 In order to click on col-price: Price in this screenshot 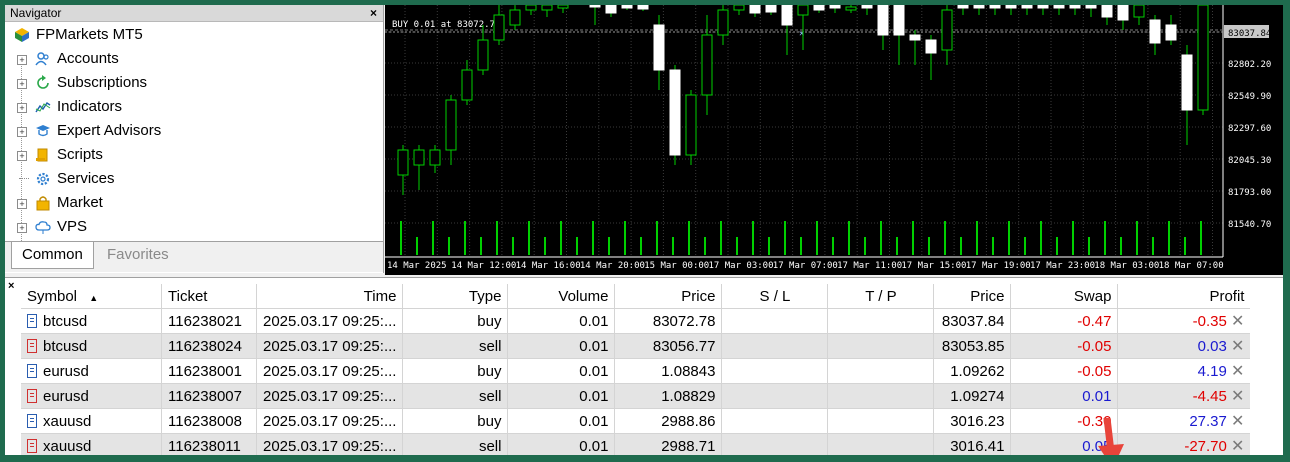, I will do `click(972, 296)`.